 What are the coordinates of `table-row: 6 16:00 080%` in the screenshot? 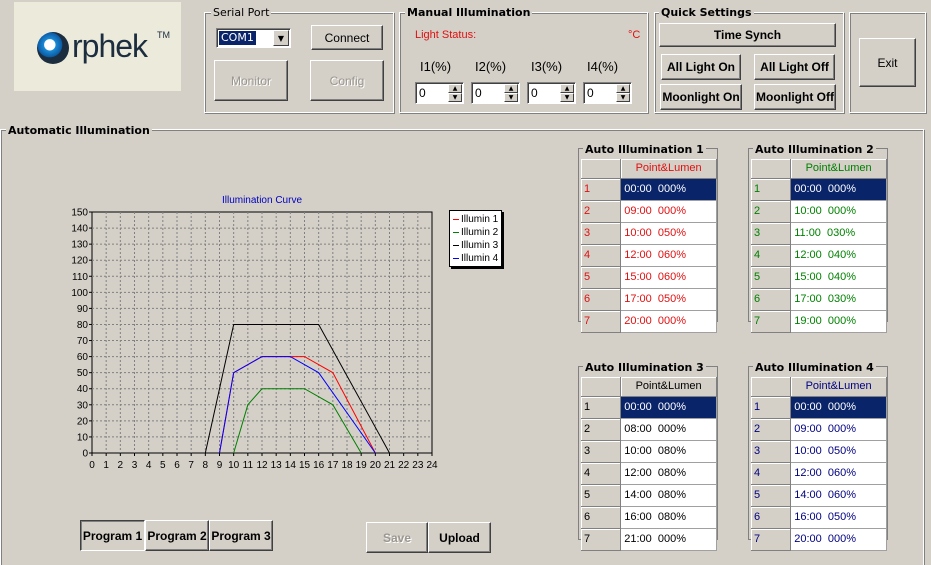 It's located at (649, 517).